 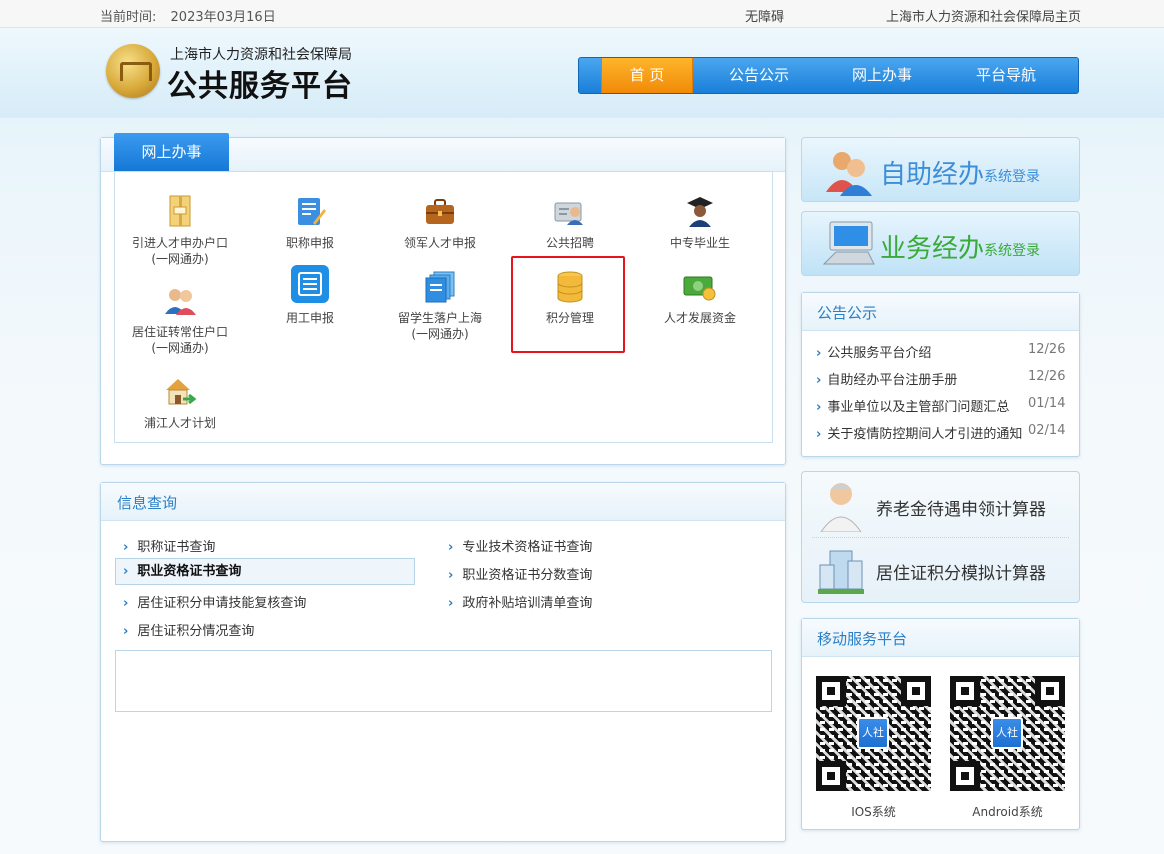 What do you see at coordinates (932, 249) in the screenshot?
I see `business-title: 业务经办` at bounding box center [932, 249].